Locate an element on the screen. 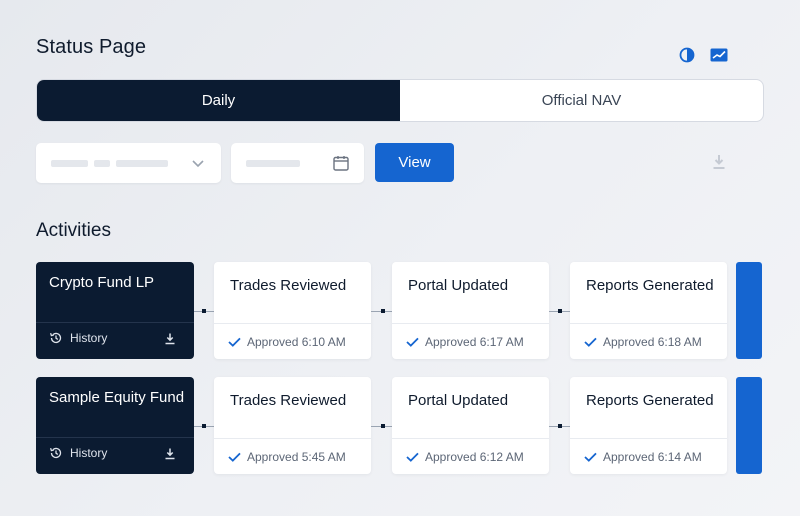 The image size is (800, 516). view-tabs: Daily Official NAV is located at coordinates (400, 100).